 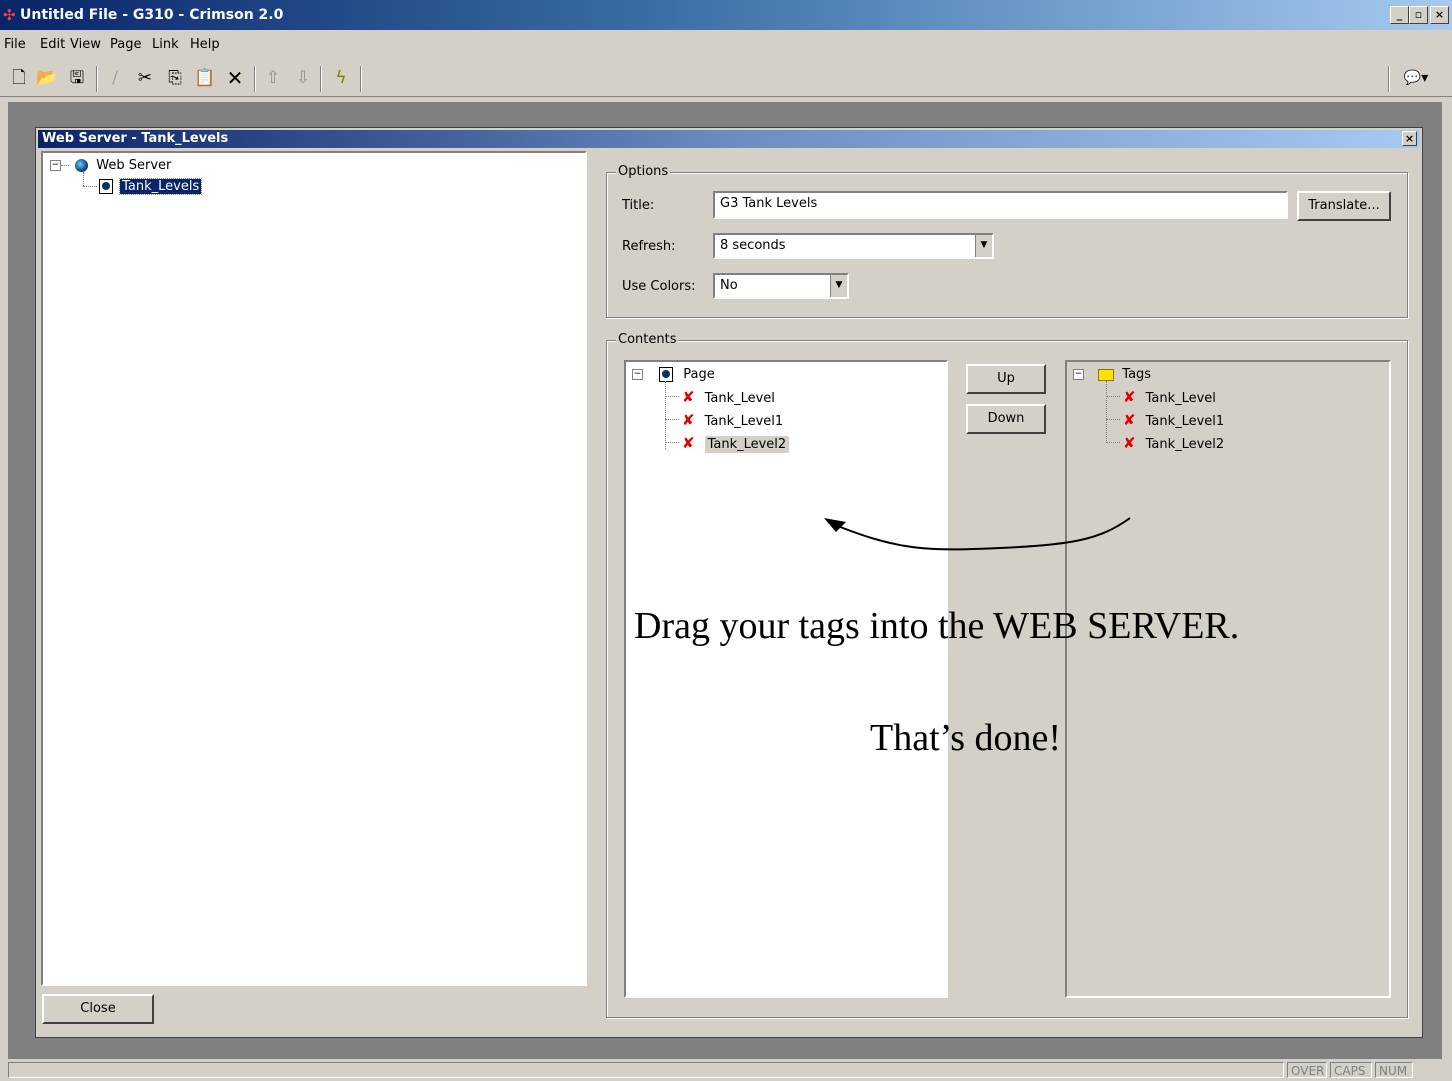 I want to click on status-over: OVER, so click(x=1307, y=1070).